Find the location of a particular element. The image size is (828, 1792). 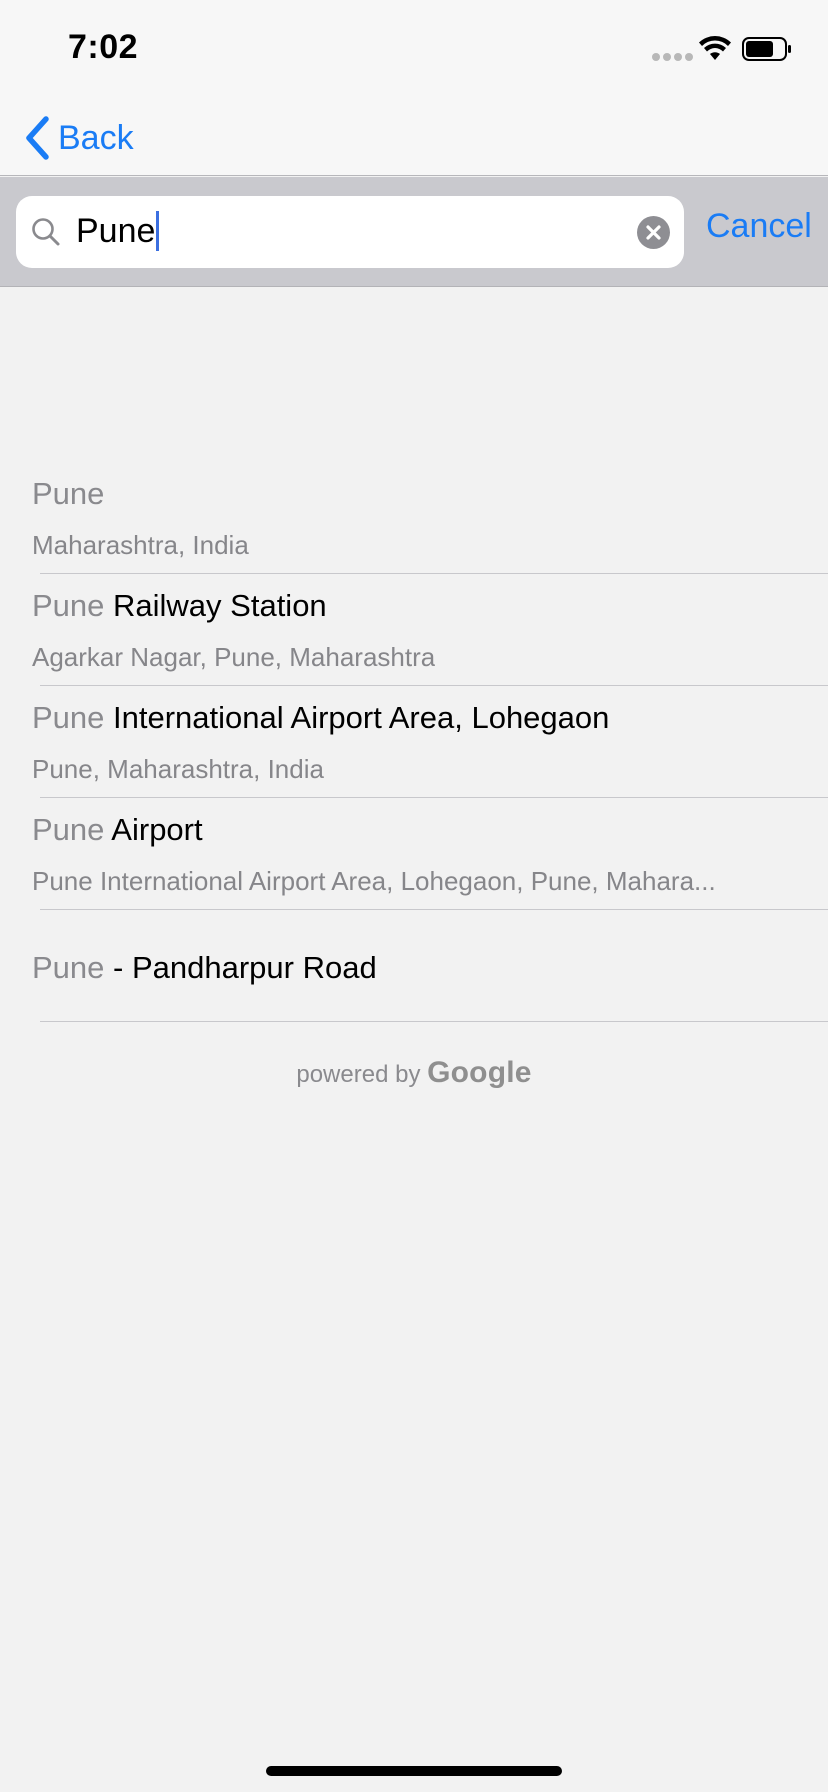

result-title: Pune Railway Station is located at coordinates (179, 606).